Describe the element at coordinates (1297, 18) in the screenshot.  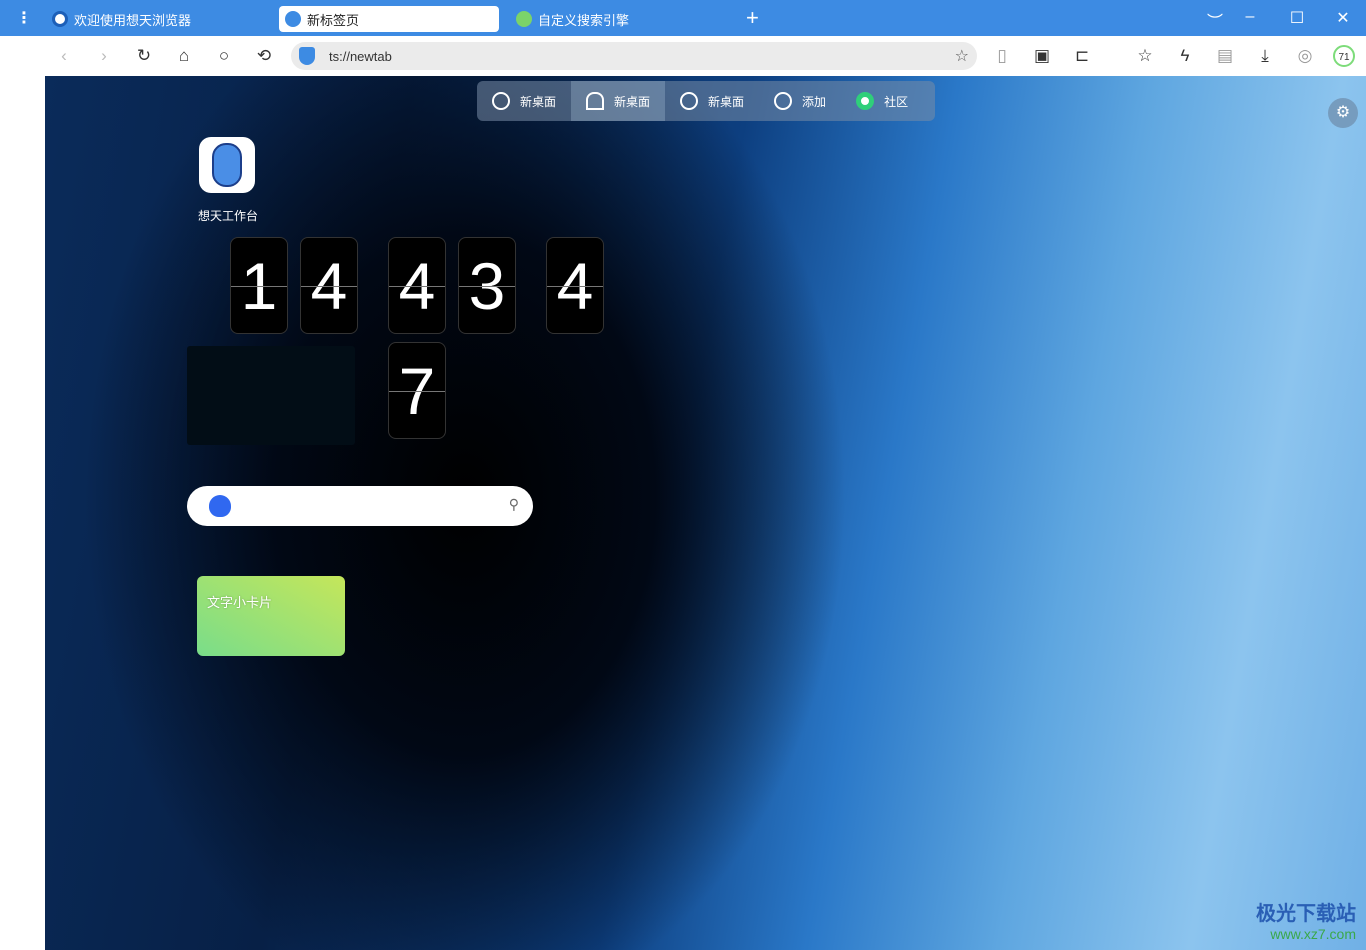
I see `maximize-button: ☐` at that location.